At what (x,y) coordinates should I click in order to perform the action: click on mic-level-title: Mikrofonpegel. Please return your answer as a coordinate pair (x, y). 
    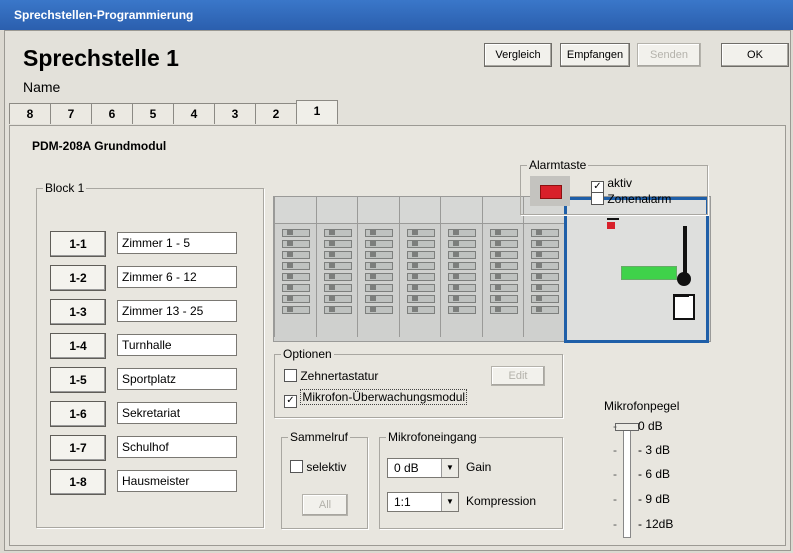
    Looking at the image, I should click on (642, 406).